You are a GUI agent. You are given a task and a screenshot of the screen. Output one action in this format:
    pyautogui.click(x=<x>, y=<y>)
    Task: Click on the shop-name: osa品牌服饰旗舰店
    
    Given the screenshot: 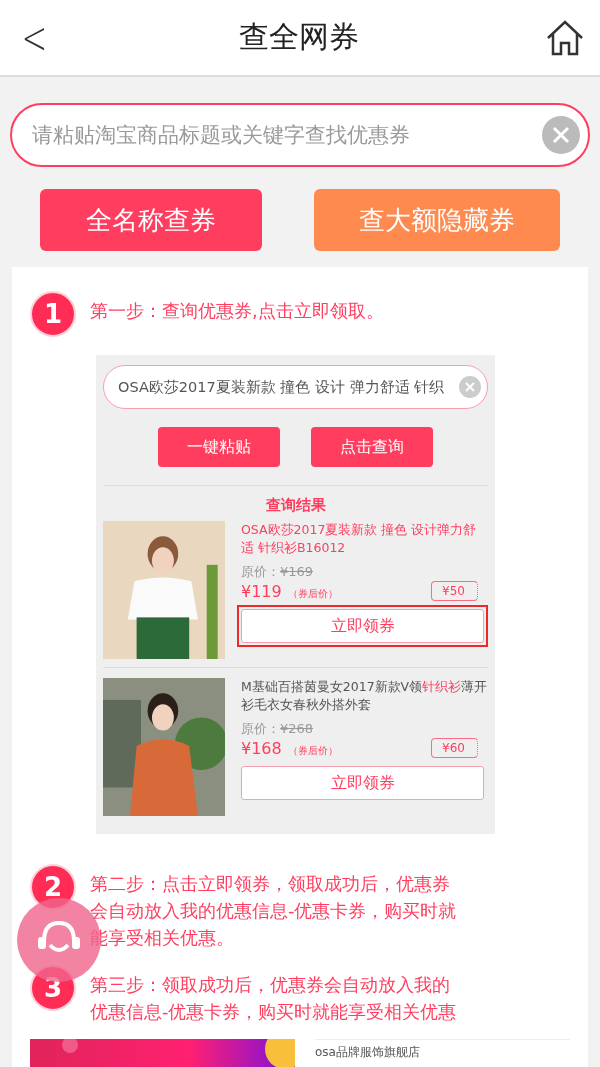 What is the action you would take?
    pyautogui.click(x=442, y=1053)
    